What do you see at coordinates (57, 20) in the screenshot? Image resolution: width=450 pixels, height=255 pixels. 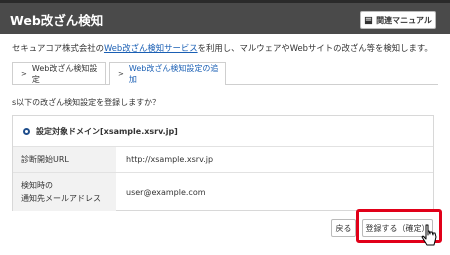 I see `page-title: Web改ざん検知` at bounding box center [57, 20].